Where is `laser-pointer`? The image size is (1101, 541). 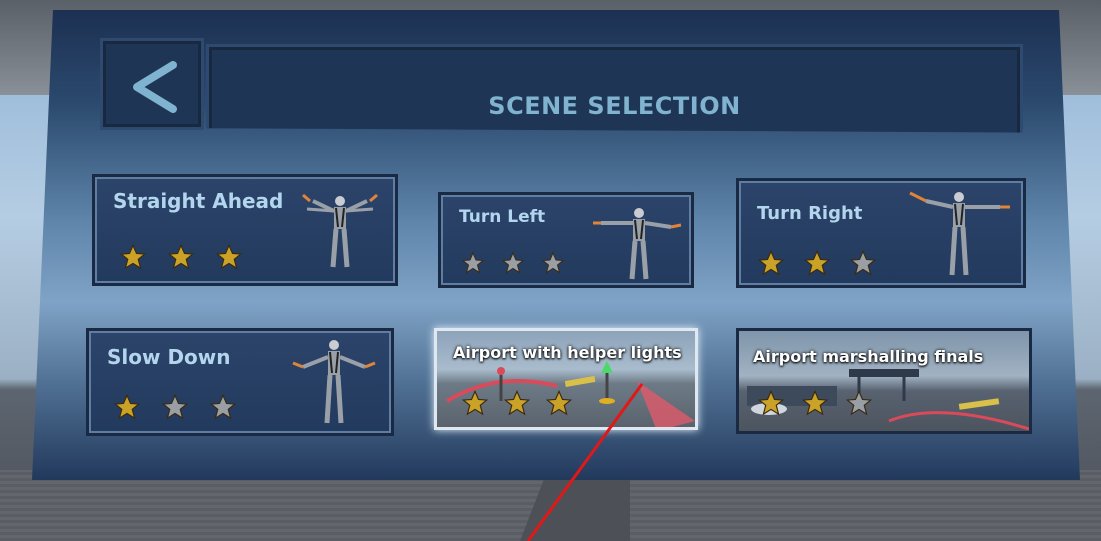
laser-pointer is located at coordinates (585, 462).